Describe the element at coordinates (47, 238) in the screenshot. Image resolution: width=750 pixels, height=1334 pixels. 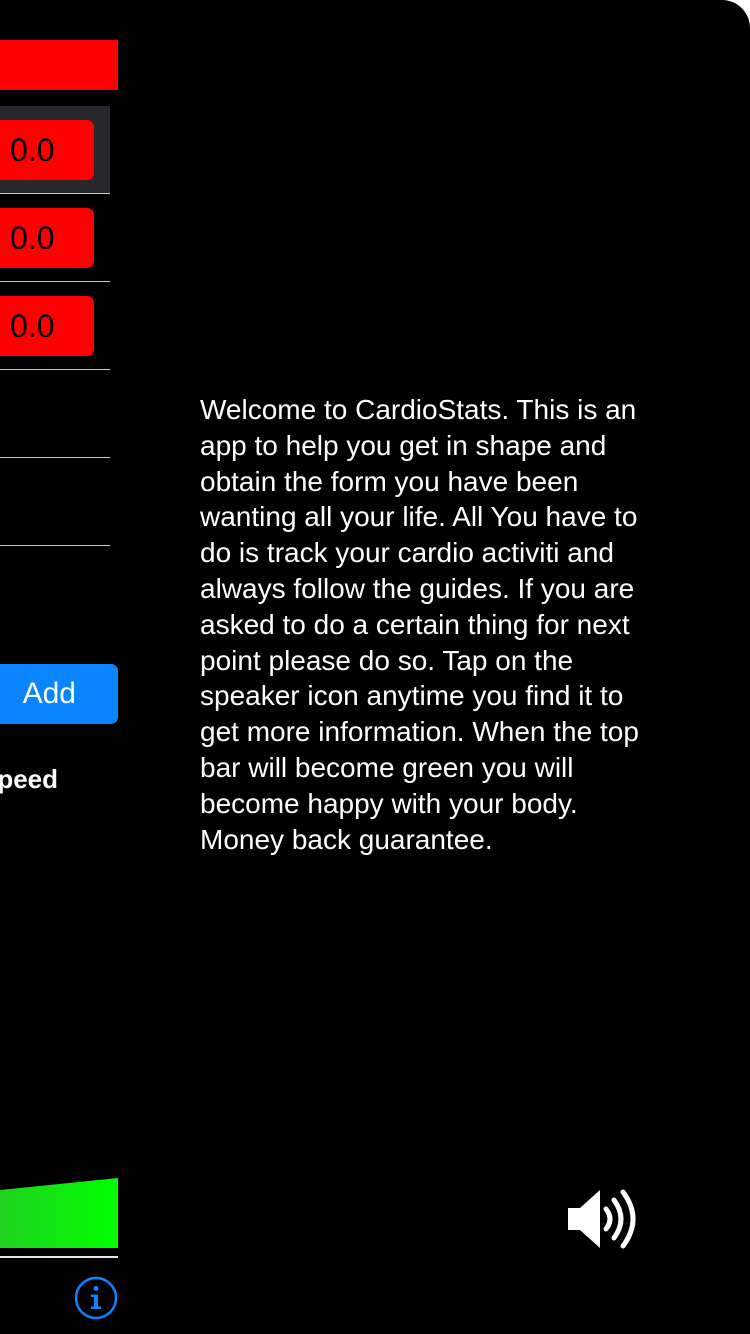
I see `stat-value-2: 0.0` at that location.